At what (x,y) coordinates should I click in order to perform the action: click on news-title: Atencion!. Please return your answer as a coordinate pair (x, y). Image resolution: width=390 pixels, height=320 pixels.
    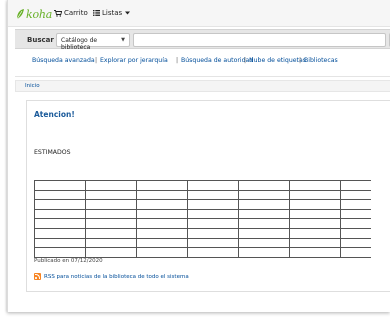
    Looking at the image, I should click on (54, 114).